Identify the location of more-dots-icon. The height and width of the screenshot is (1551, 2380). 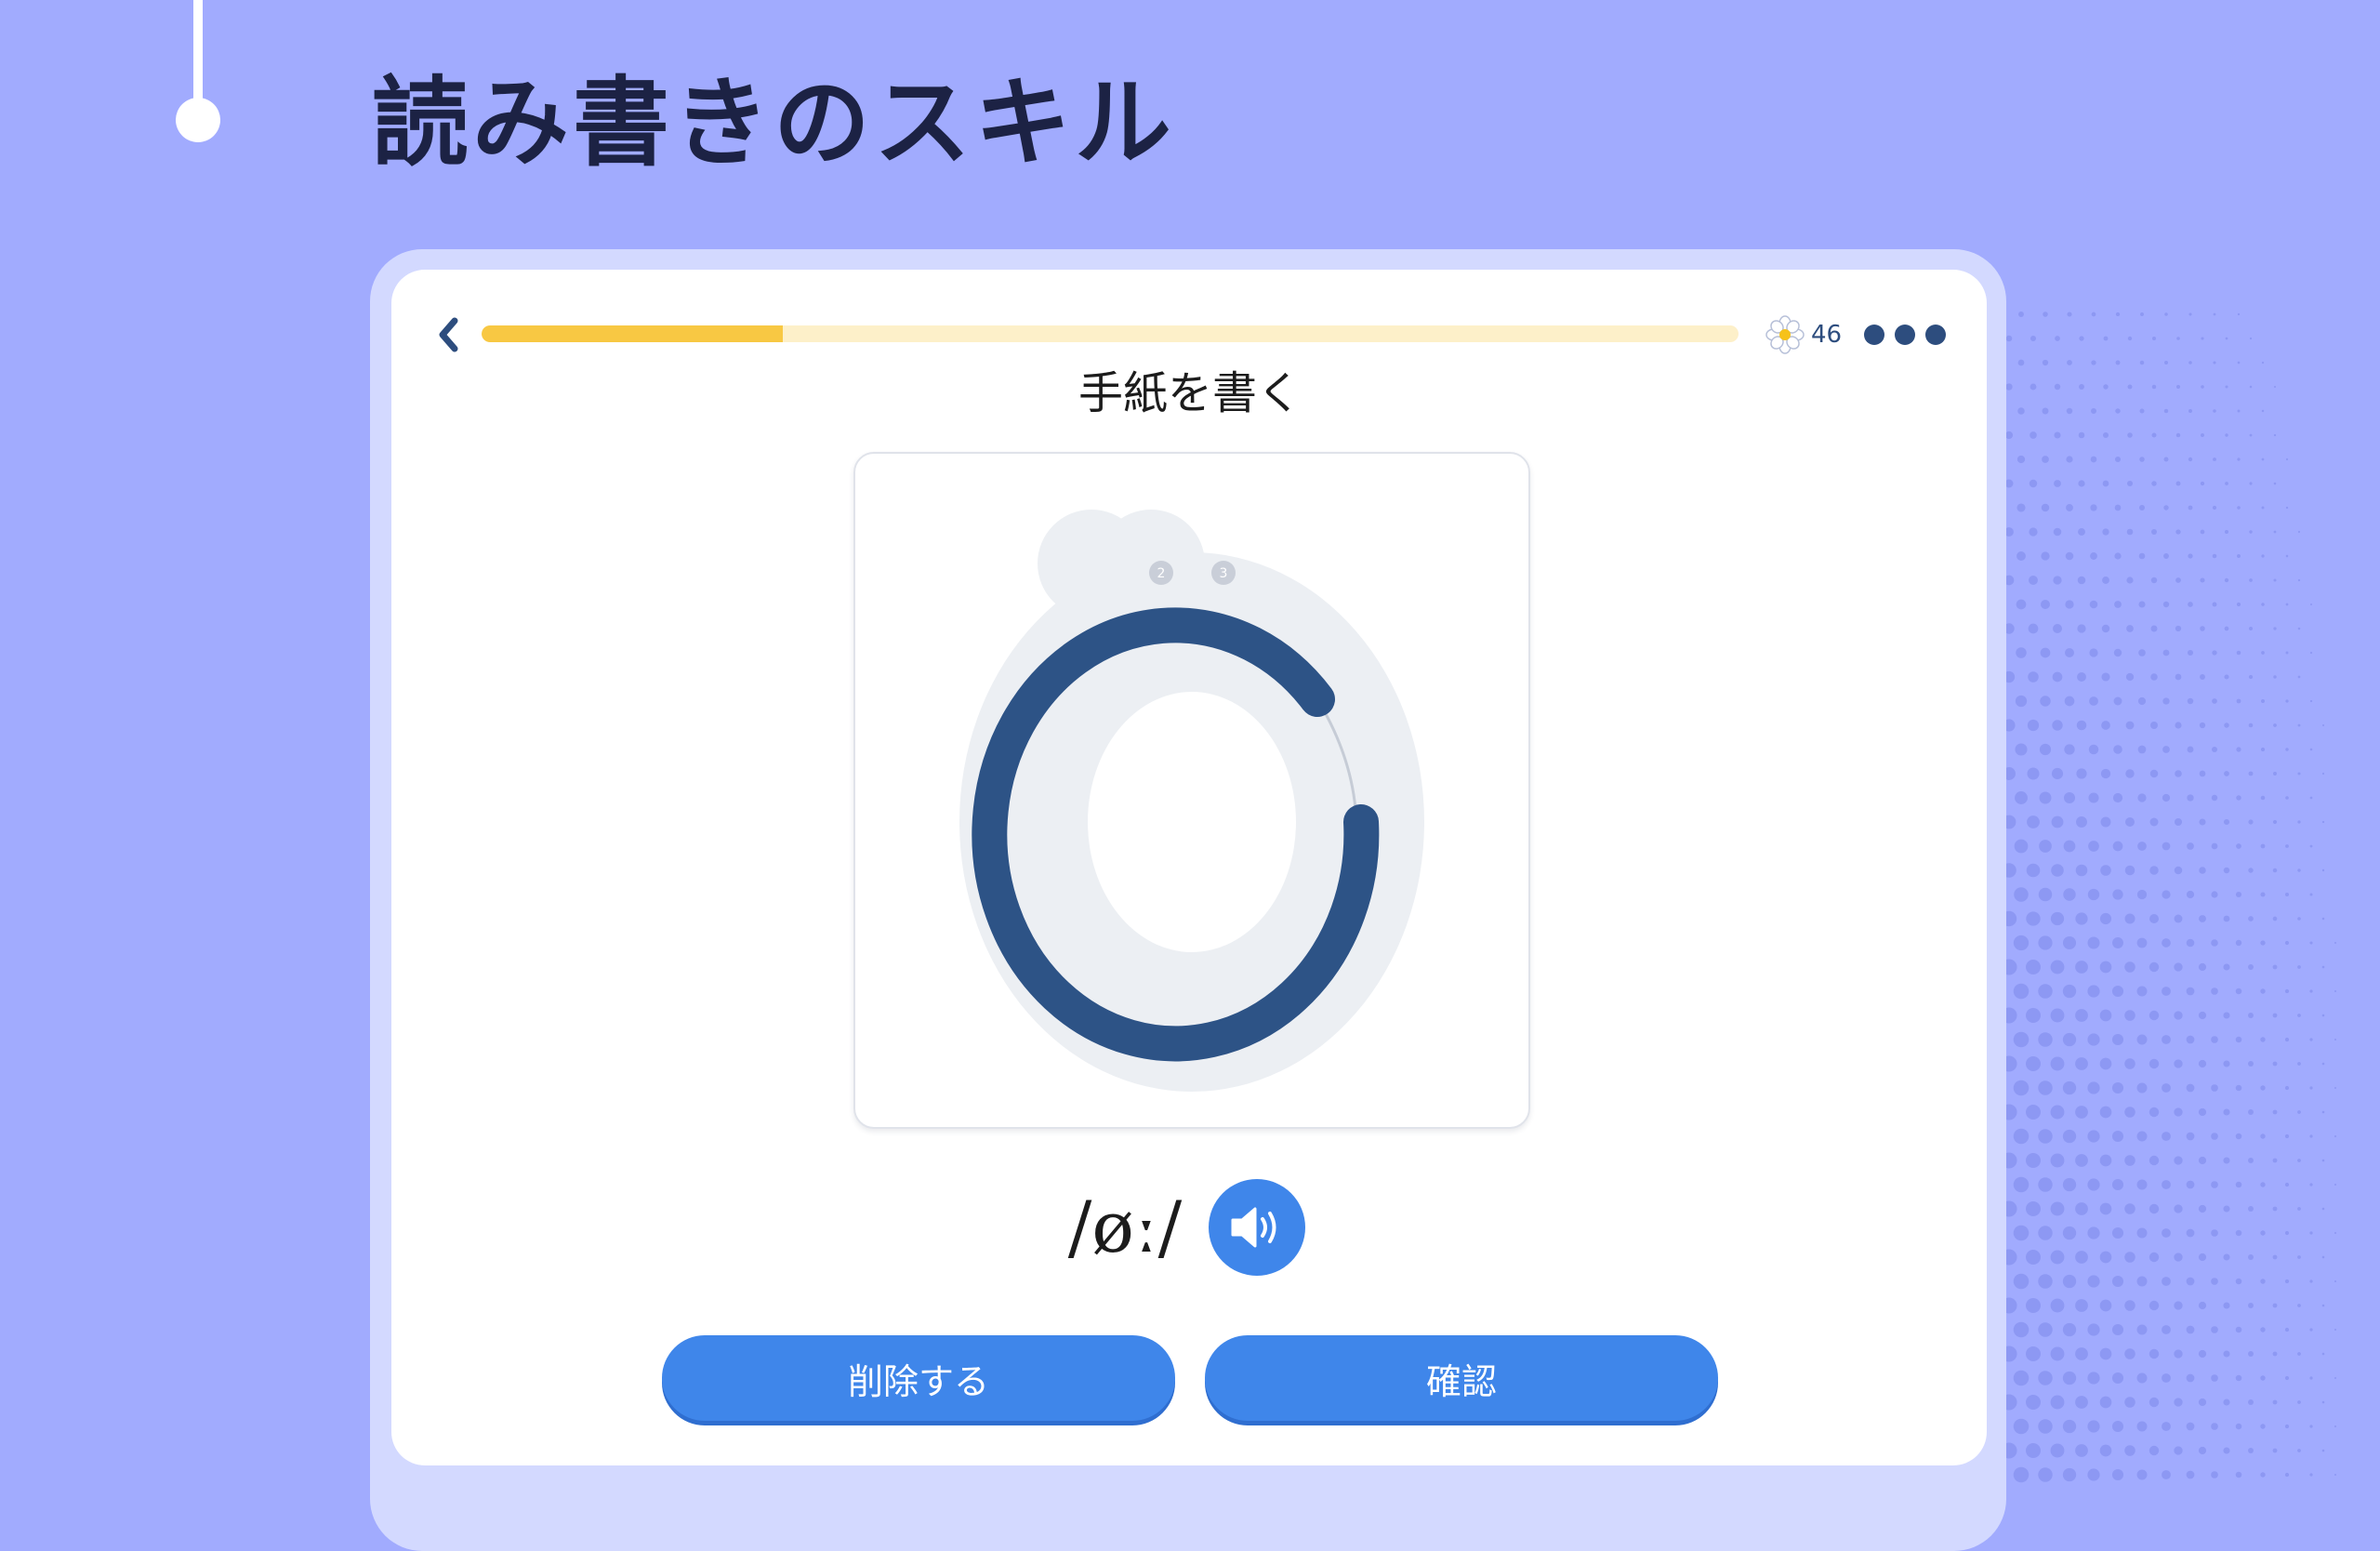
(1874, 335).